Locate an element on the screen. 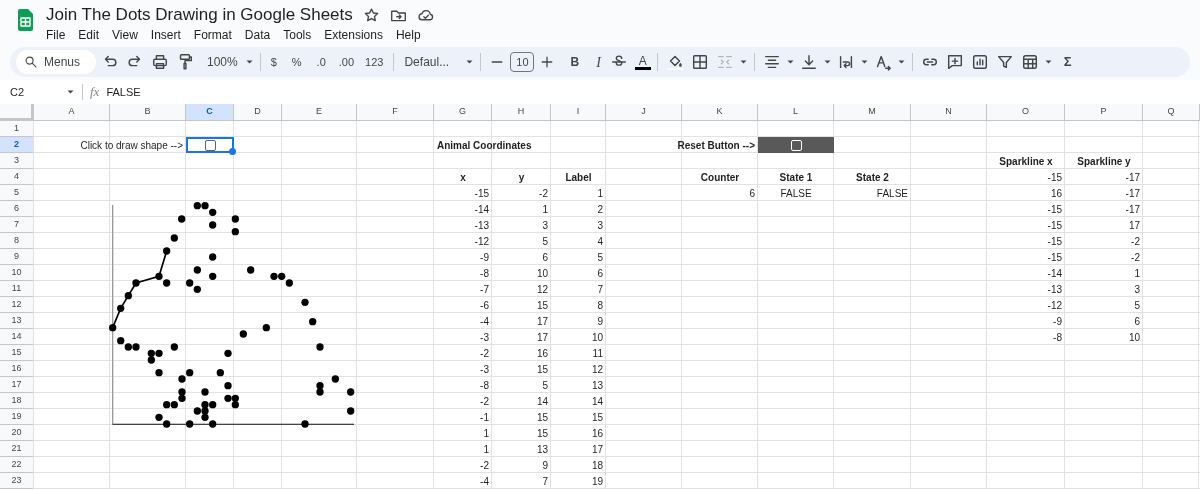  row-header: 5 is located at coordinates (17, 193).